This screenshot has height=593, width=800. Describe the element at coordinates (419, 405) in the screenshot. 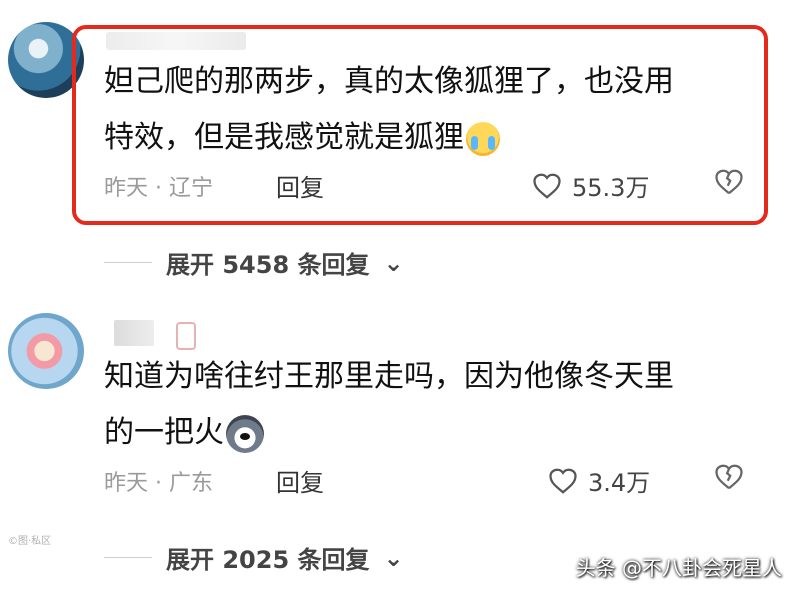

I see `comment-text: 知道为啥往纣王那里走吗，因为他像冬天里 的一把火` at that location.